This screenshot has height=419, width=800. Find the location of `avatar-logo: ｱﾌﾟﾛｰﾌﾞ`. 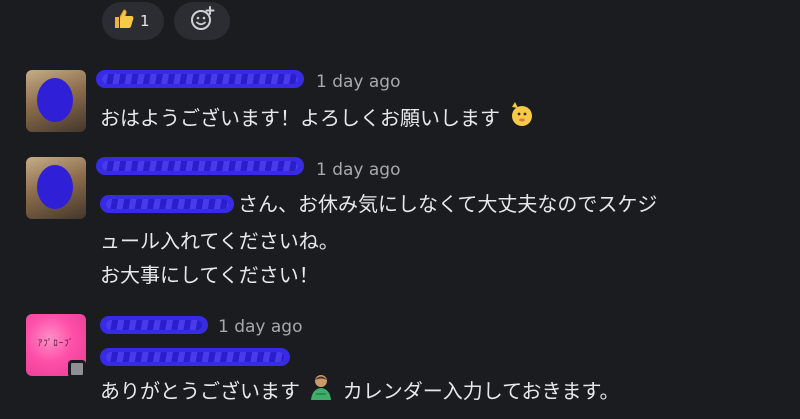

avatar-logo: ｱﾌﾟﾛｰﾌﾞ is located at coordinates (56, 344).